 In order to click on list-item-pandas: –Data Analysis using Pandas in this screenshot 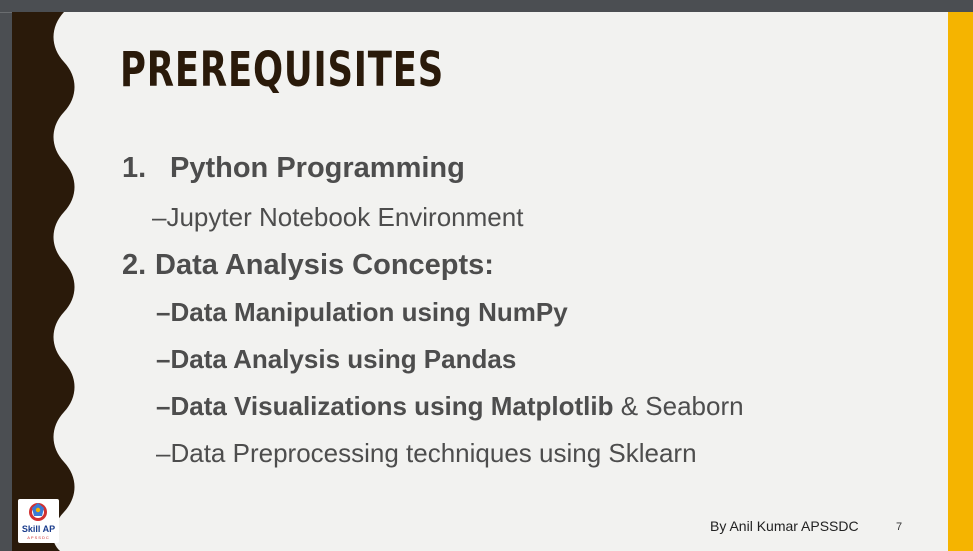, I will do `click(336, 359)`.